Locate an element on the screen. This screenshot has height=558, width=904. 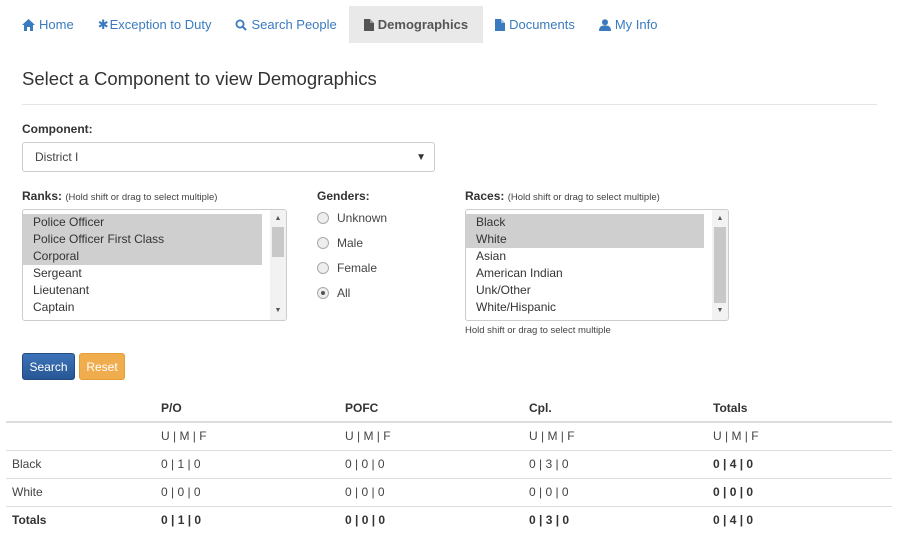
asterisk-icon: ✱ is located at coordinates (103, 24).